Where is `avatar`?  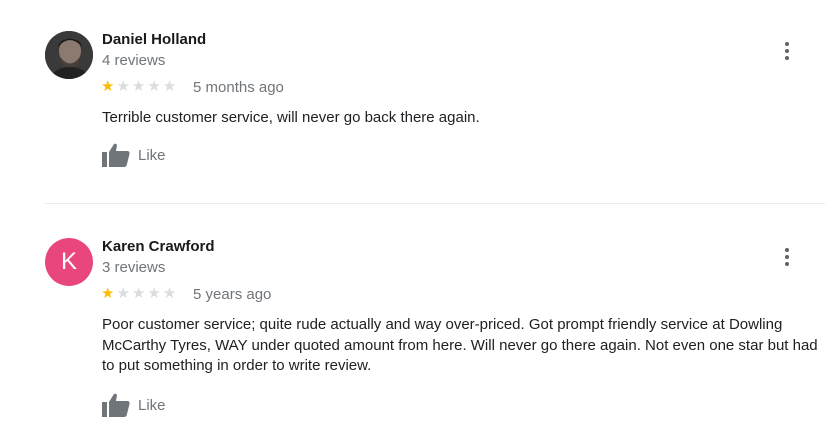
avatar is located at coordinates (69, 55).